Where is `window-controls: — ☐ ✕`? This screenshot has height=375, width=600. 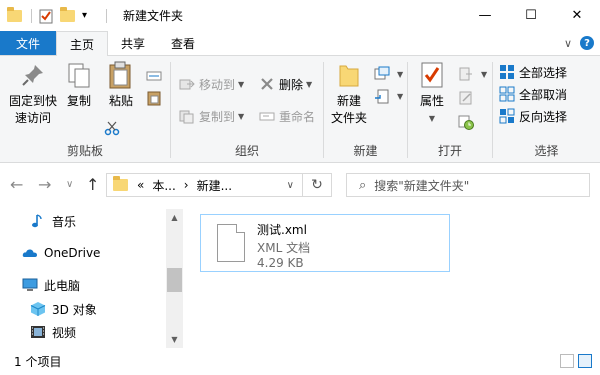
window-controls: — ☐ ✕ is located at coordinates (531, 15).